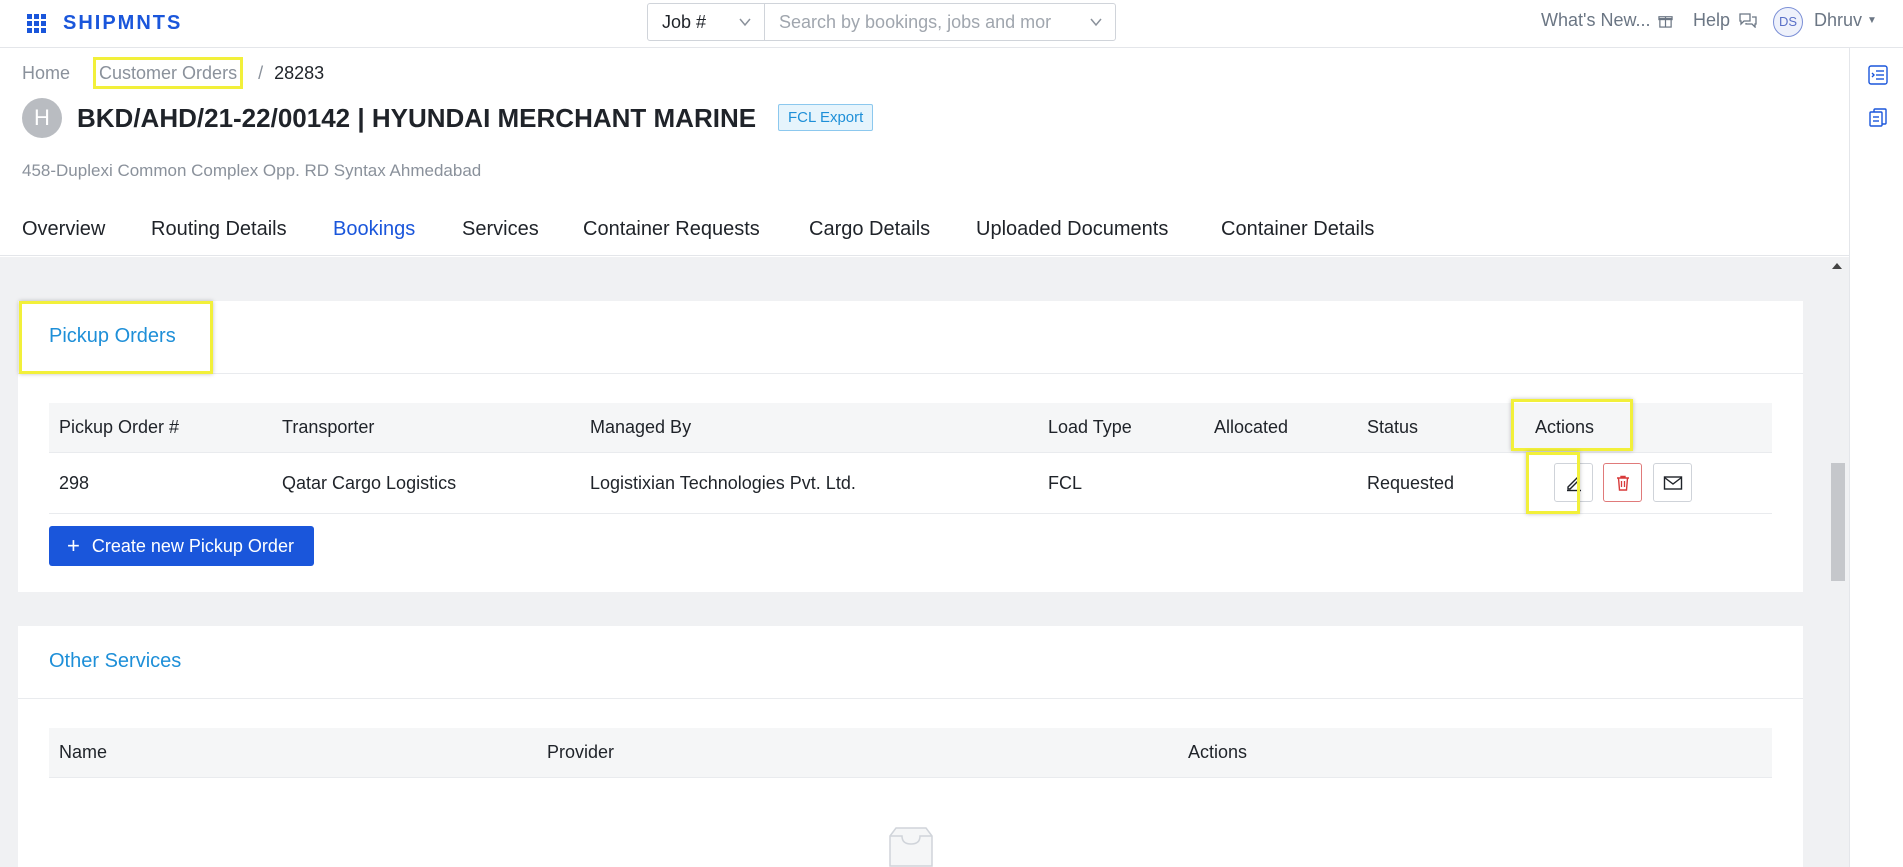 The width and height of the screenshot is (1903, 867). I want to click on highlight-actions-header, so click(1572, 425).